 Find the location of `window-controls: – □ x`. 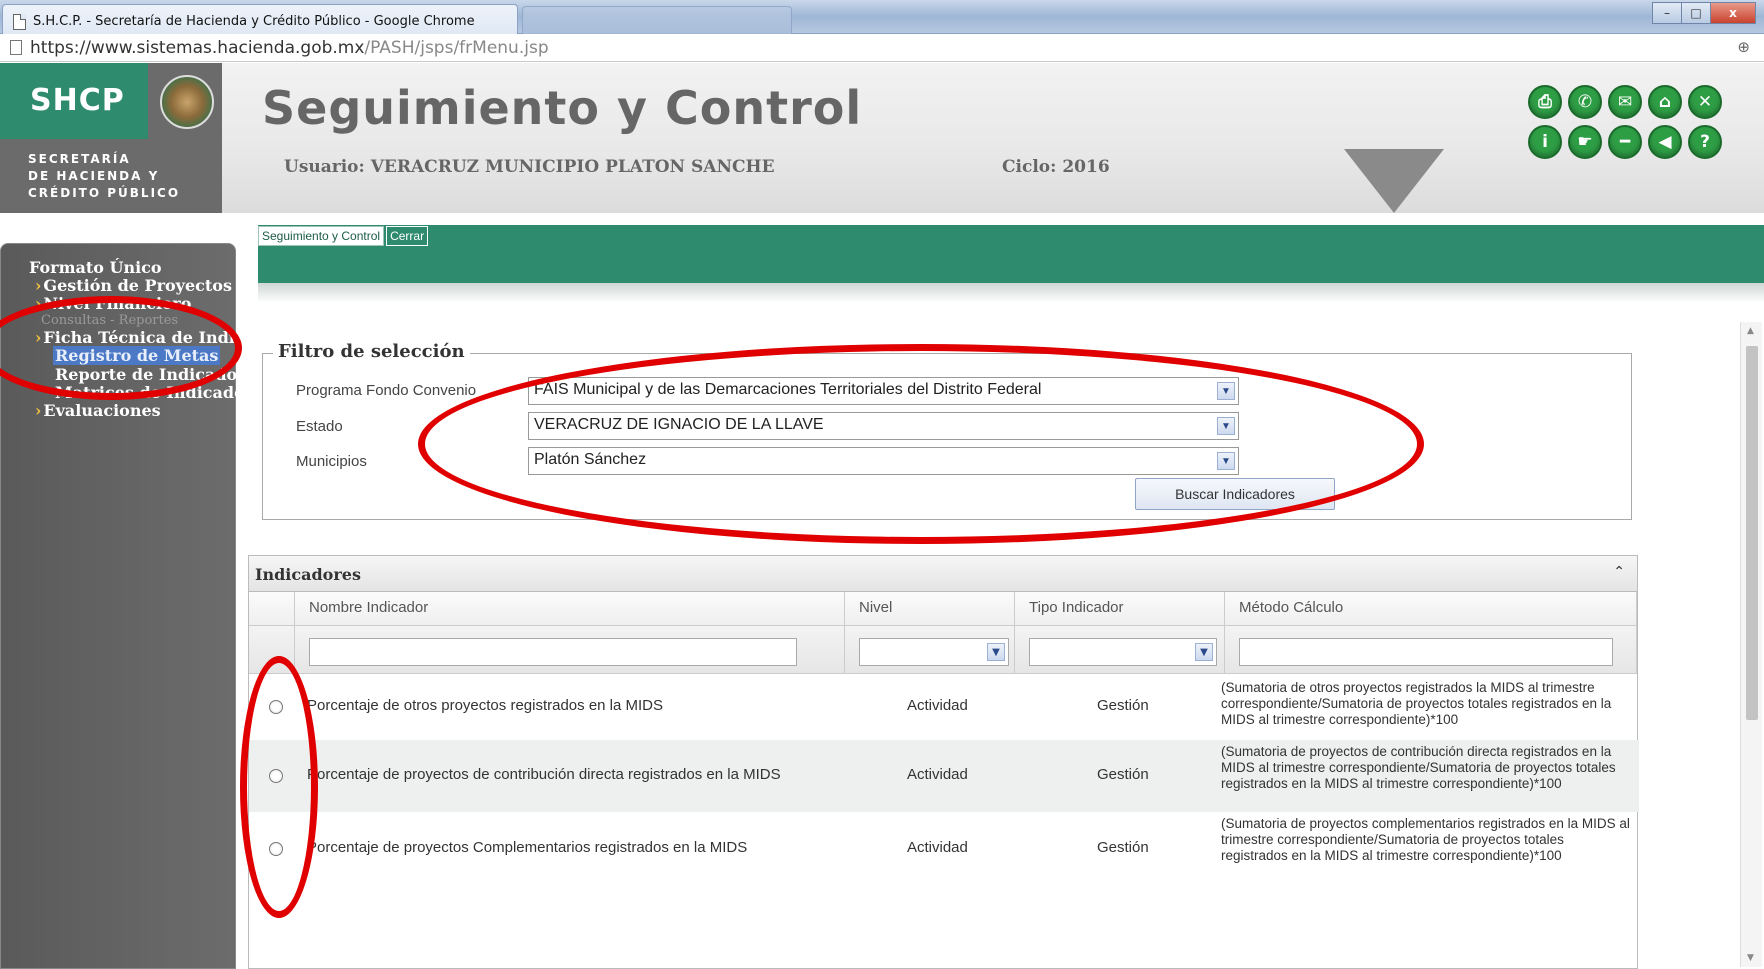

window-controls: – □ x is located at coordinates (1704, 13).